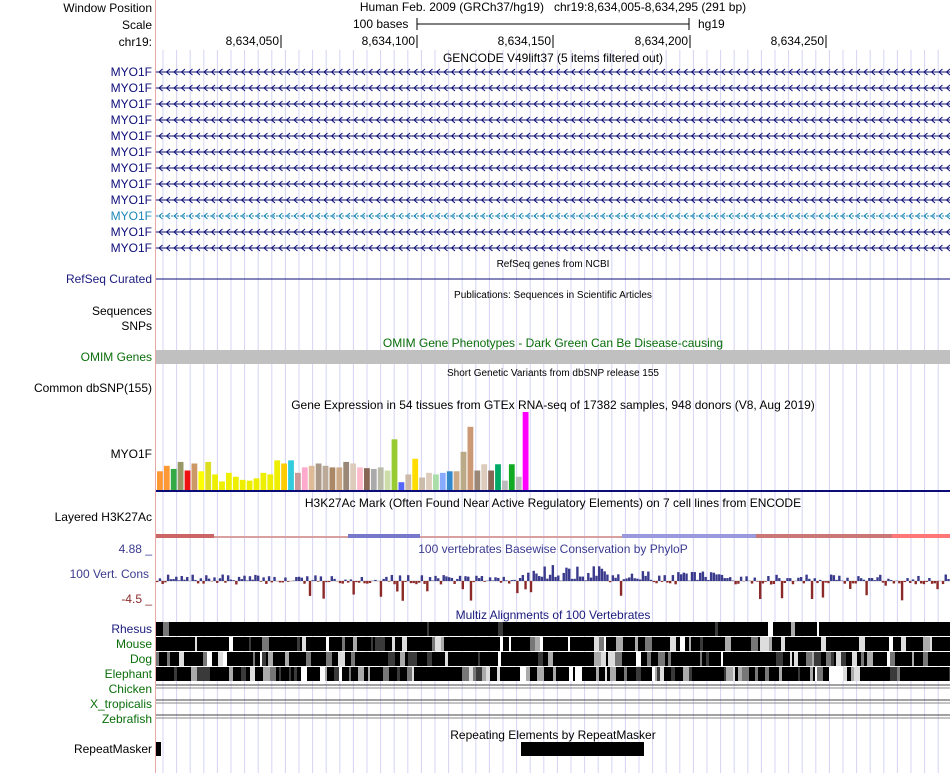 Image resolution: width=950 pixels, height=773 pixels. What do you see at coordinates (109, 574) in the screenshot?
I see `cons-label: 100 Vert. Cons` at bounding box center [109, 574].